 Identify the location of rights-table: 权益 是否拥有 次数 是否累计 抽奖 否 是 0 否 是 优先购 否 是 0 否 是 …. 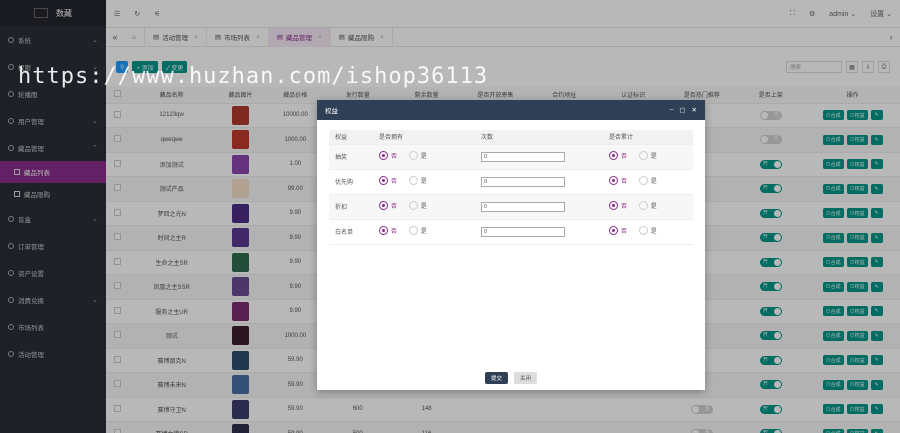
(511, 187).